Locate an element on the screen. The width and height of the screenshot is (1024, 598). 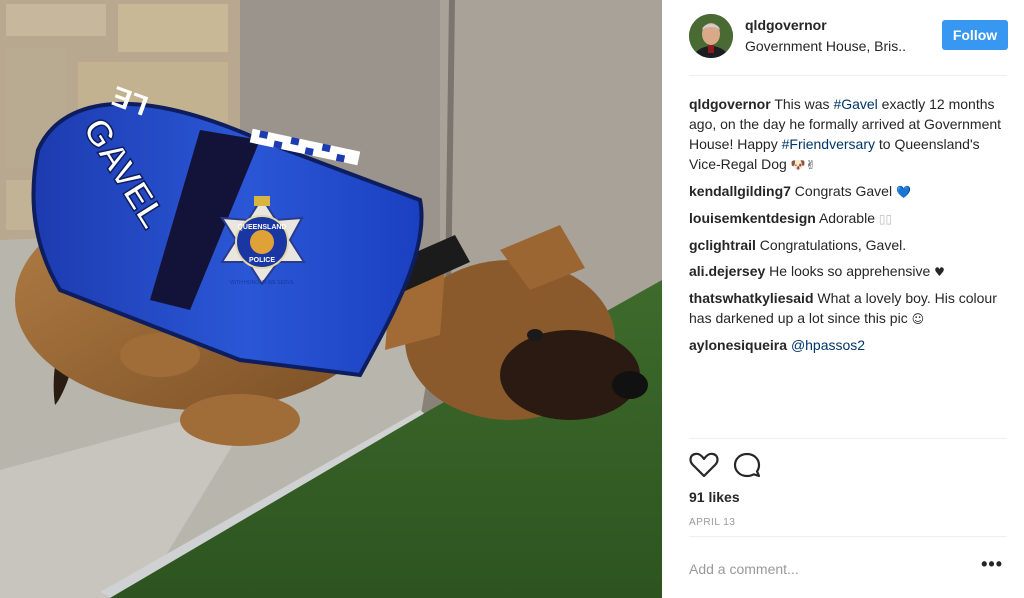
add-comment-section: ••• is located at coordinates (848, 567).